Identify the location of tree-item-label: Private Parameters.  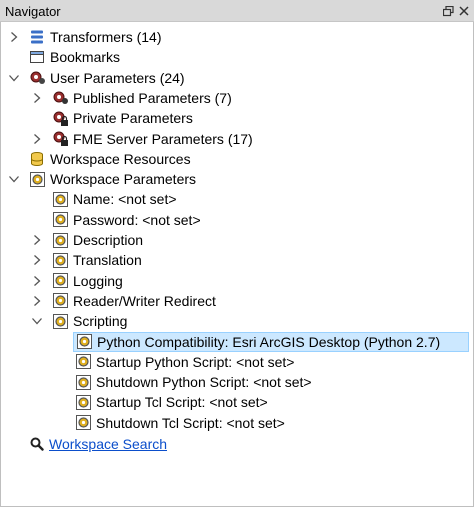
(133, 118).